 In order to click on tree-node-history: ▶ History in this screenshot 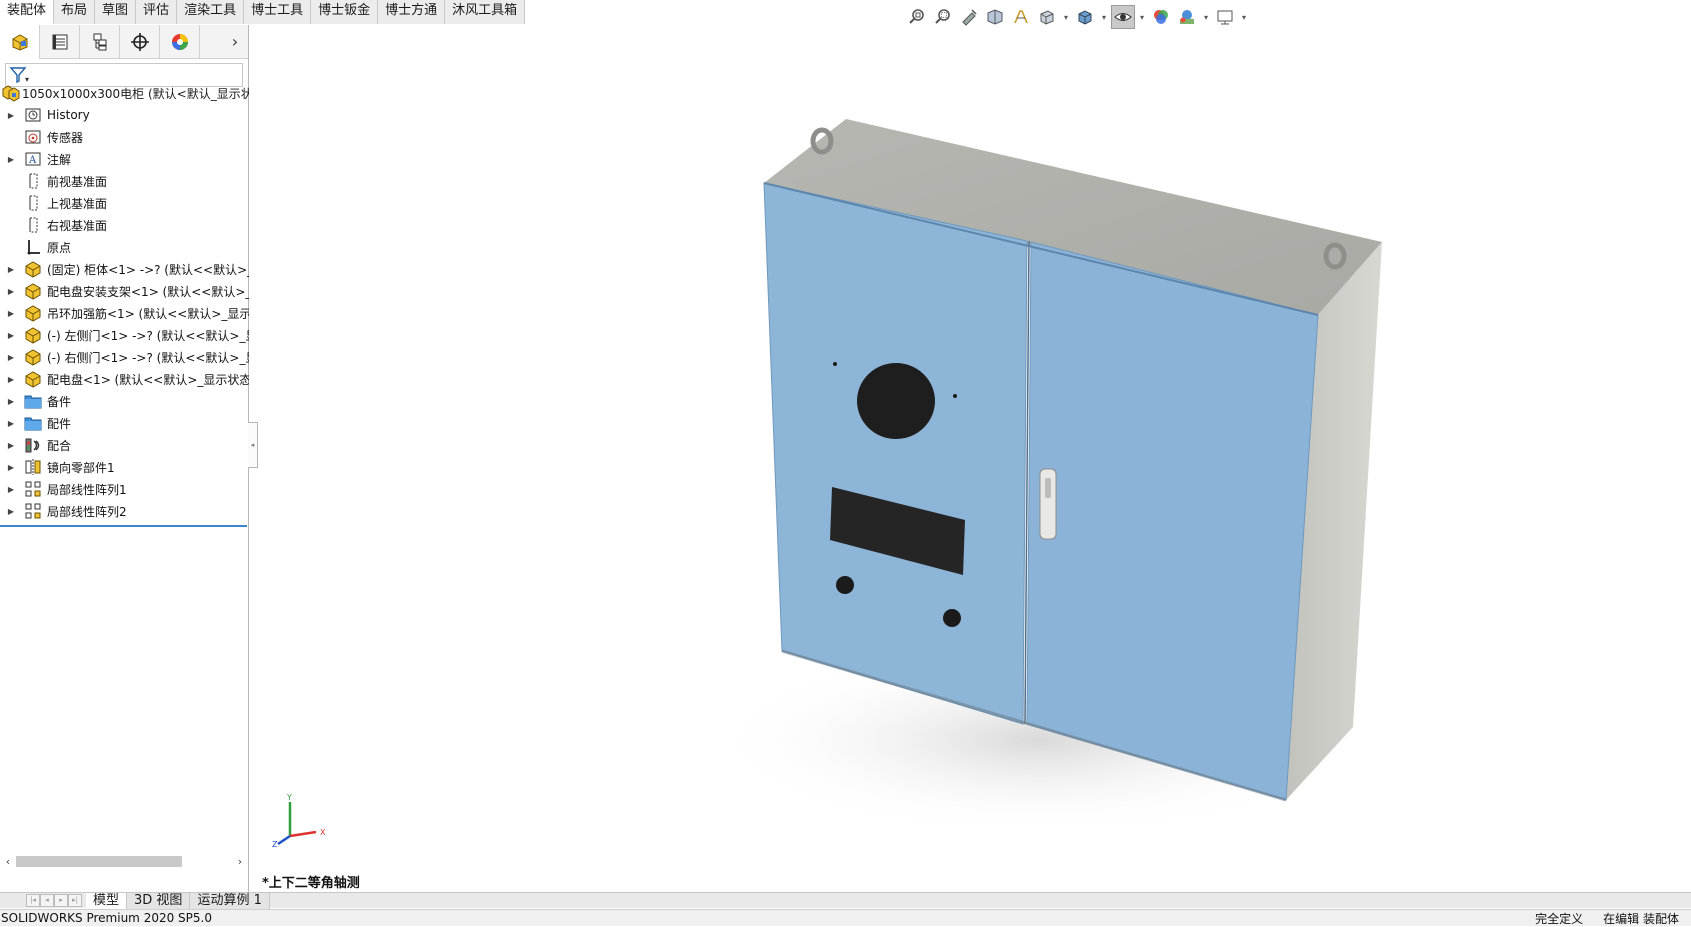, I will do `click(124, 115)`.